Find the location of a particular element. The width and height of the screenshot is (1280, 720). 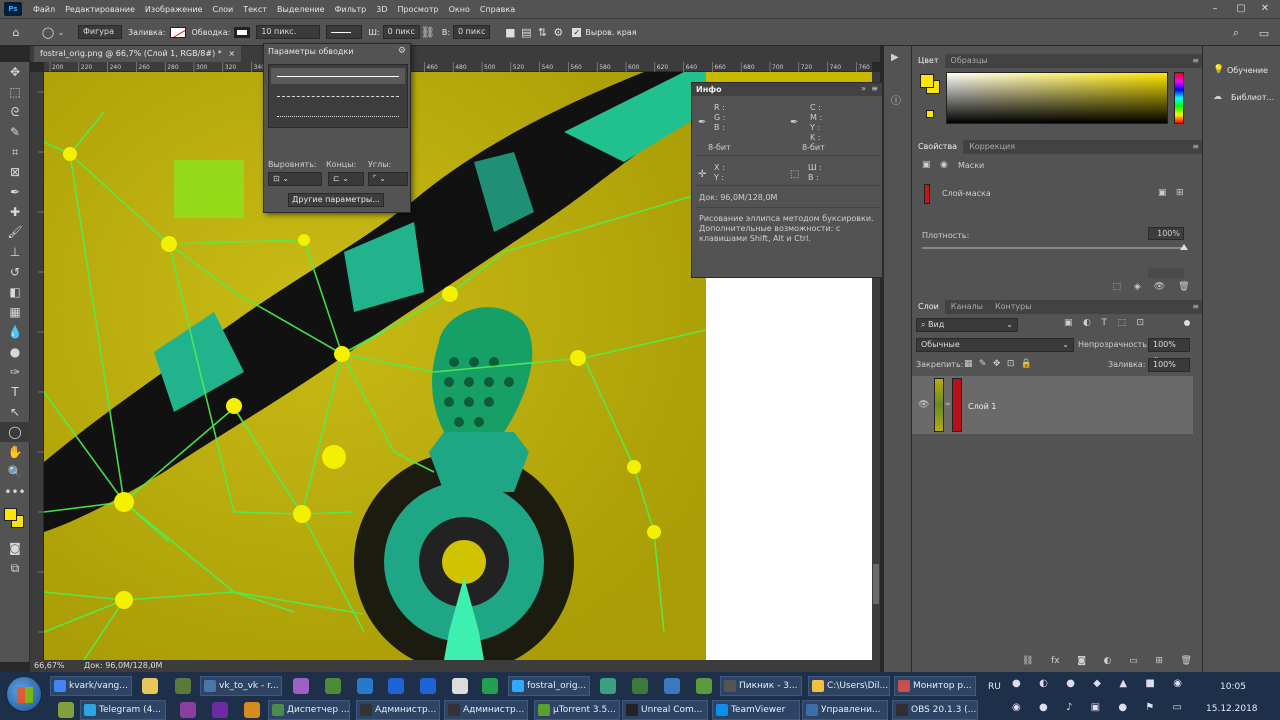

tray-icon: ♪ is located at coordinates (1069, 710).